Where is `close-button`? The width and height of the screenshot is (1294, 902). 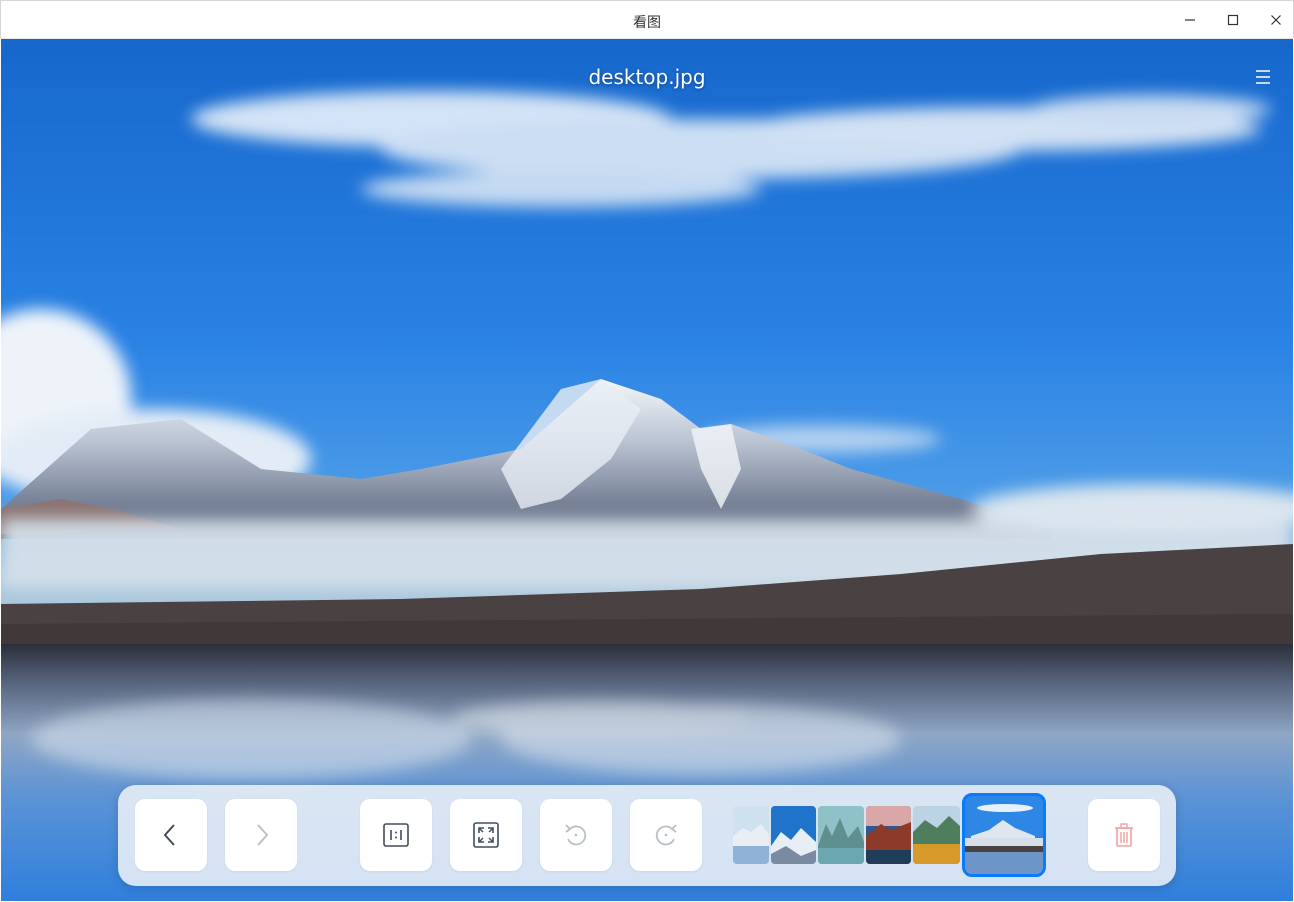
close-button is located at coordinates (1276, 20).